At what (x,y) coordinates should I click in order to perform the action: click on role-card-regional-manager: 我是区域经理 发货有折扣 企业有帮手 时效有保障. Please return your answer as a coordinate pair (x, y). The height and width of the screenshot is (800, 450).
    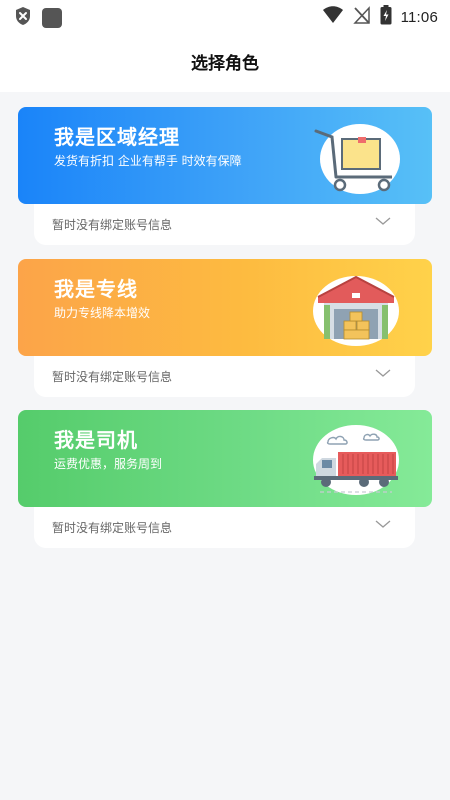
    Looking at the image, I should click on (225, 155).